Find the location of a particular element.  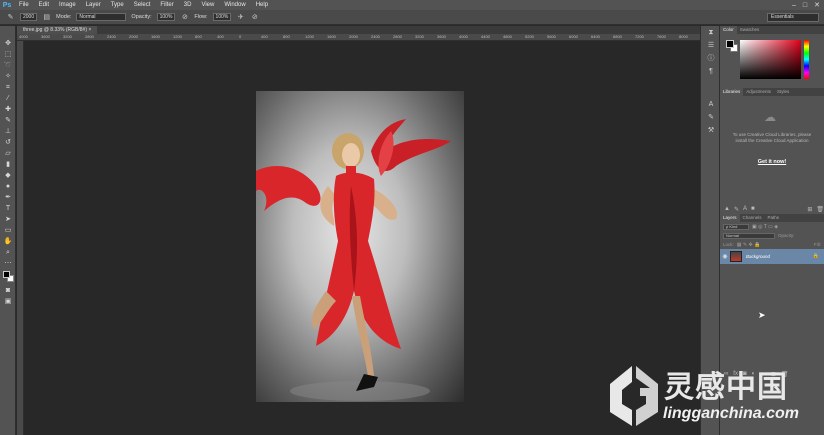

library-delete-icon: 🗑 is located at coordinates (820, 209).